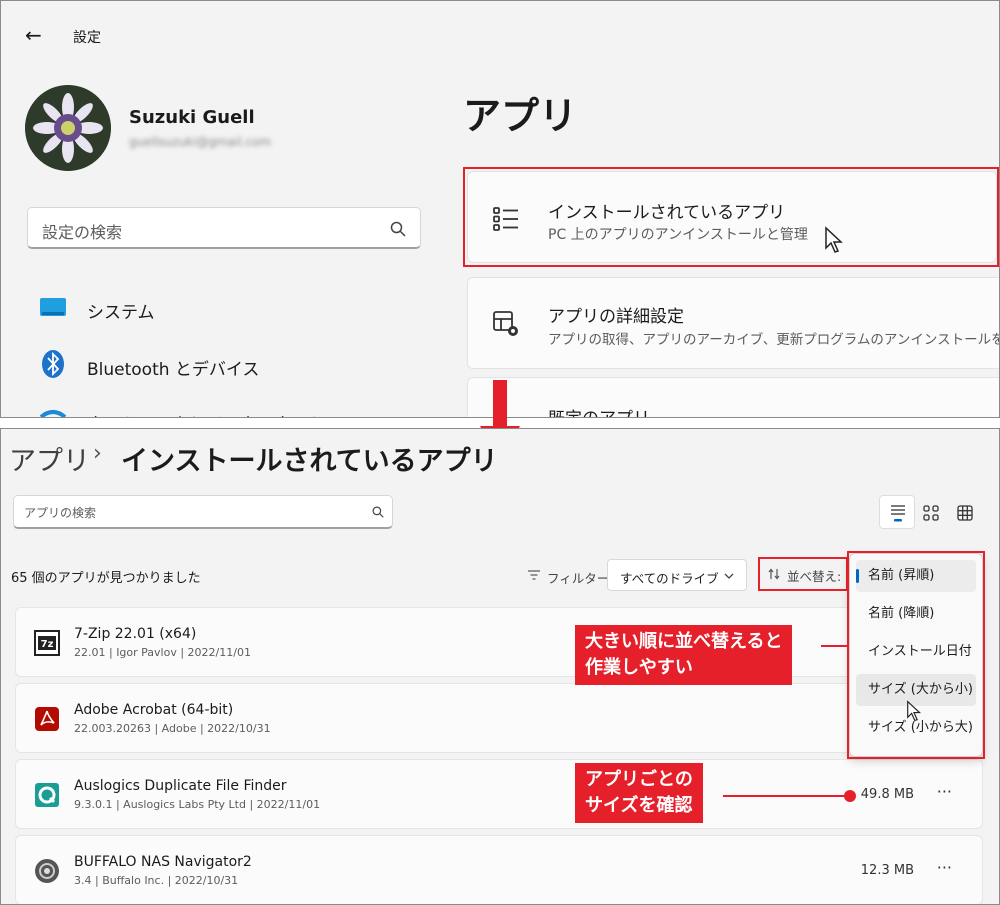 The width and height of the screenshot is (1000, 905). What do you see at coordinates (49, 458) in the screenshot?
I see `breadcrumb-parent: アプリ` at bounding box center [49, 458].